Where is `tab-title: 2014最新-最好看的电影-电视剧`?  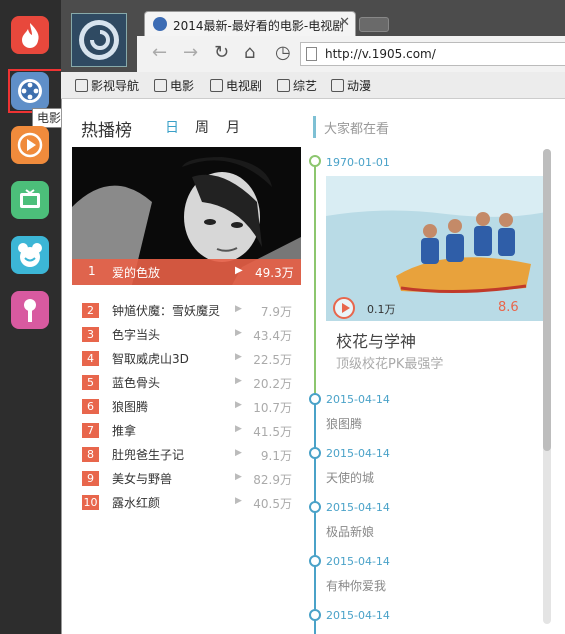 tab-title: 2014最新-最好看的电影-电视剧 is located at coordinates (258, 26).